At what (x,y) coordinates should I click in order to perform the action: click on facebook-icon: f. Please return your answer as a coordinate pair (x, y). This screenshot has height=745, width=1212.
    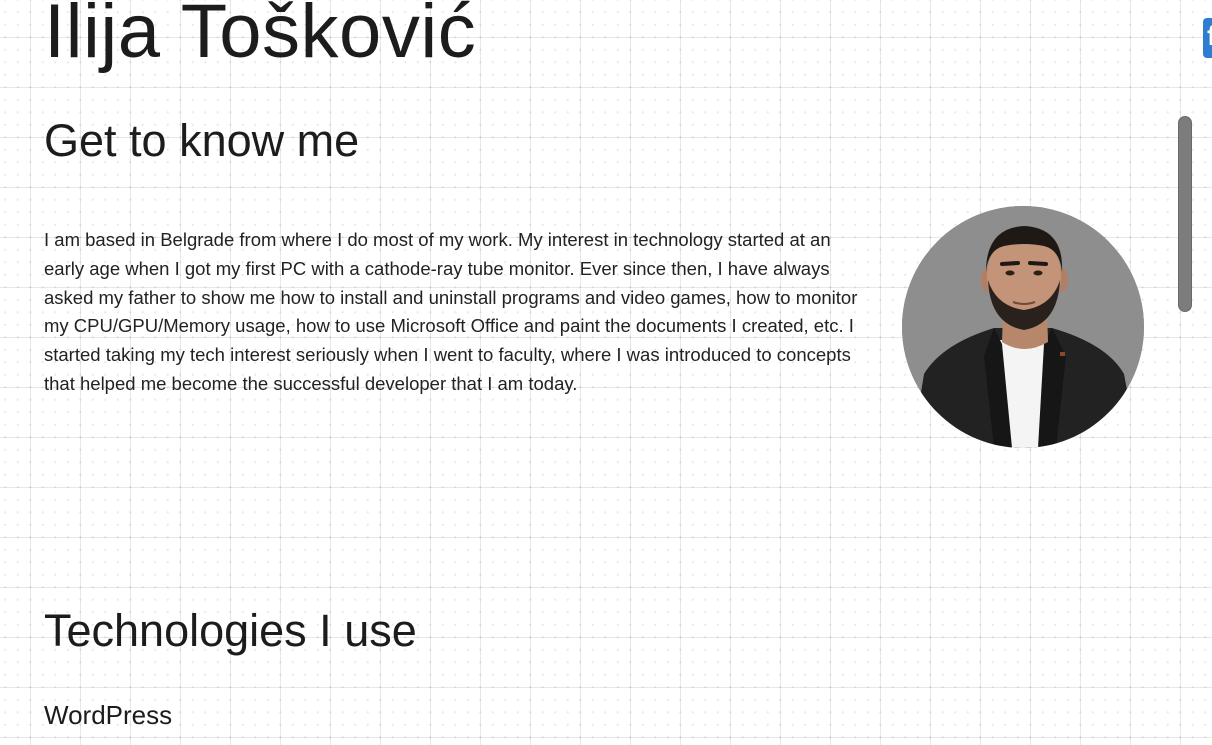
    Looking at the image, I should click on (1209, 35).